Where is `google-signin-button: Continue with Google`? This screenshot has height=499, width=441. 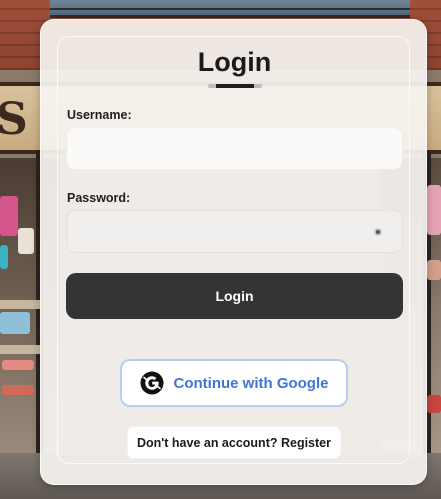
google-signin-button: Continue with Google is located at coordinates (234, 383).